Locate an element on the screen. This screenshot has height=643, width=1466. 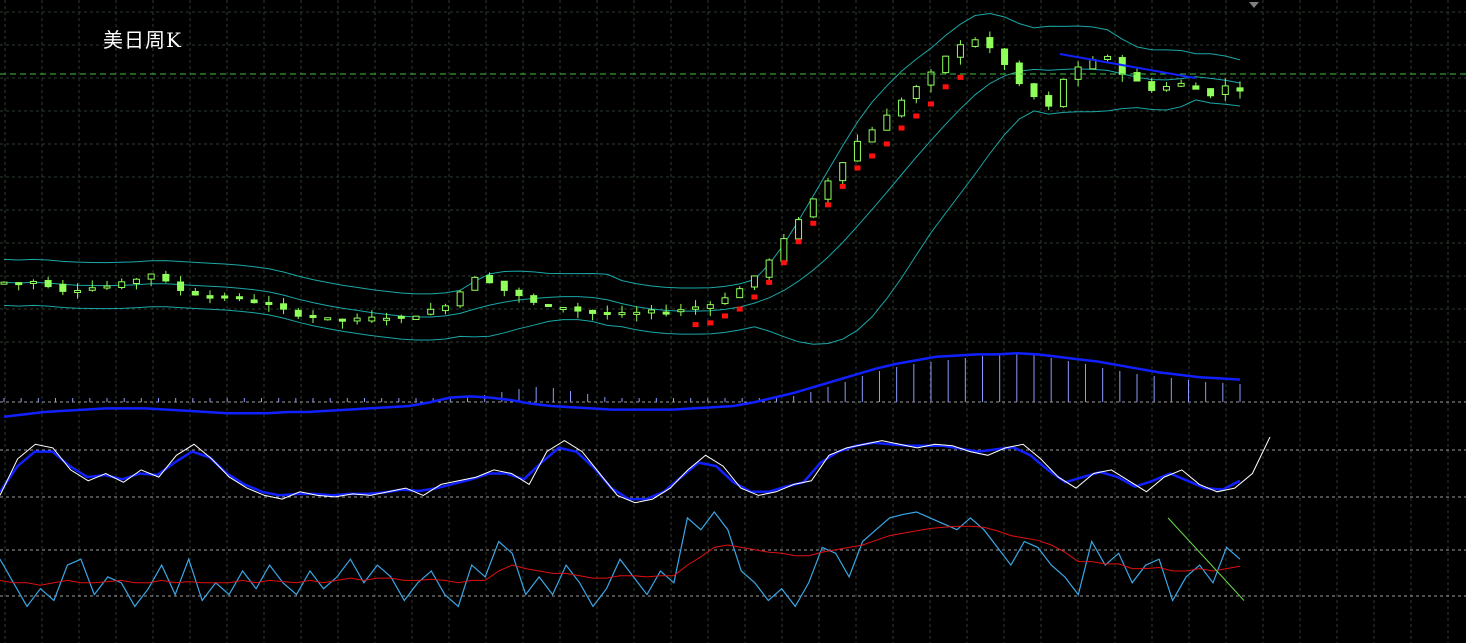
macd-signal-line is located at coordinates (622, 385).